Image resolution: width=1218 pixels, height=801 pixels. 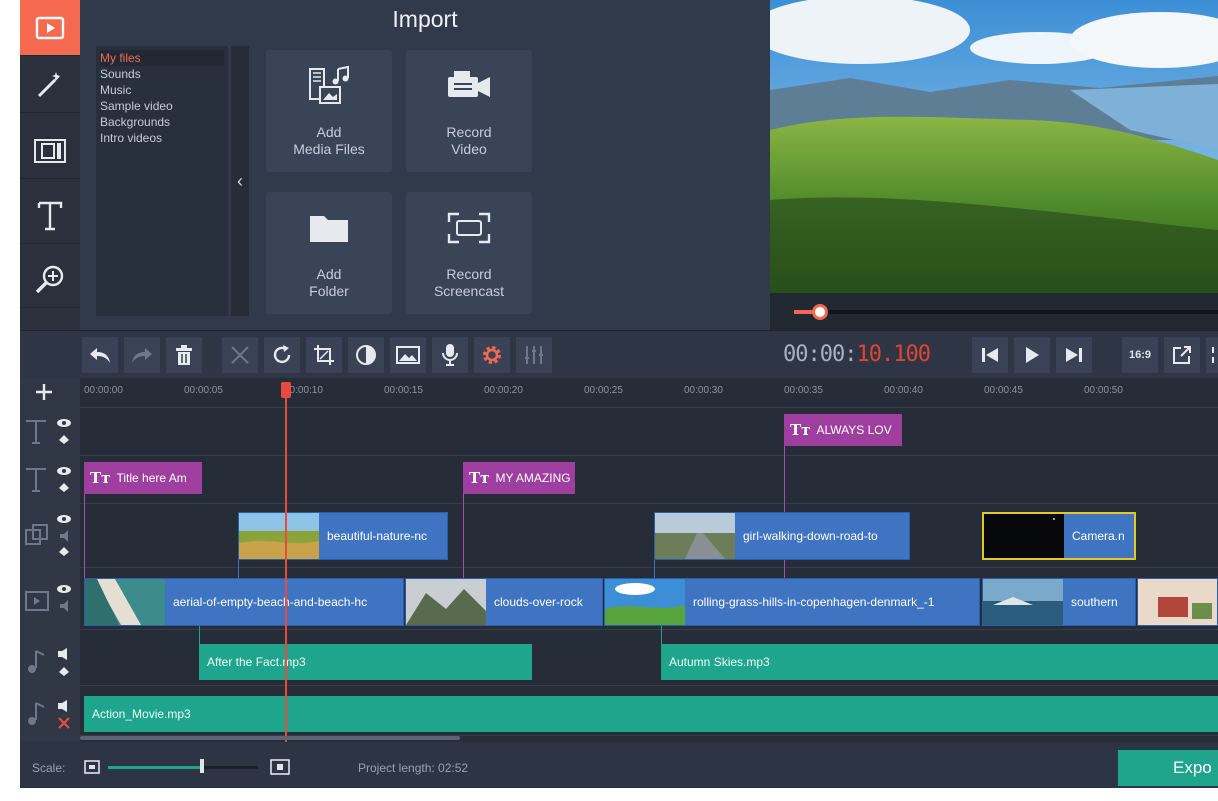 I want to click on sidebar-zoom-button, so click(x=50, y=280).